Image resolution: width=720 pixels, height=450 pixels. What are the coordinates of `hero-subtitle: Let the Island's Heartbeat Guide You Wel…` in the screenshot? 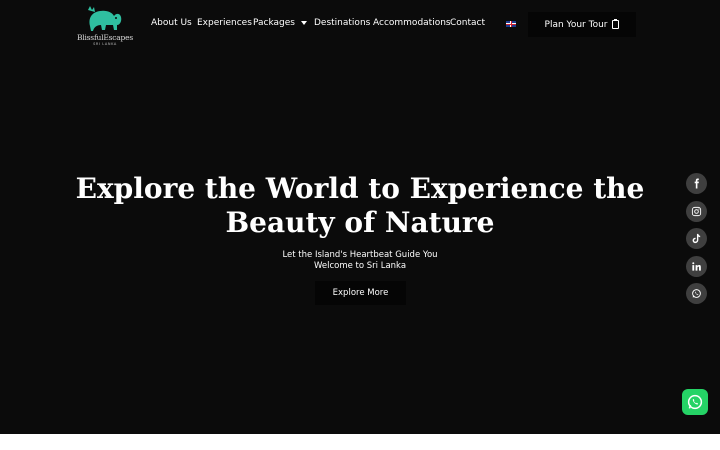 It's located at (360, 260).